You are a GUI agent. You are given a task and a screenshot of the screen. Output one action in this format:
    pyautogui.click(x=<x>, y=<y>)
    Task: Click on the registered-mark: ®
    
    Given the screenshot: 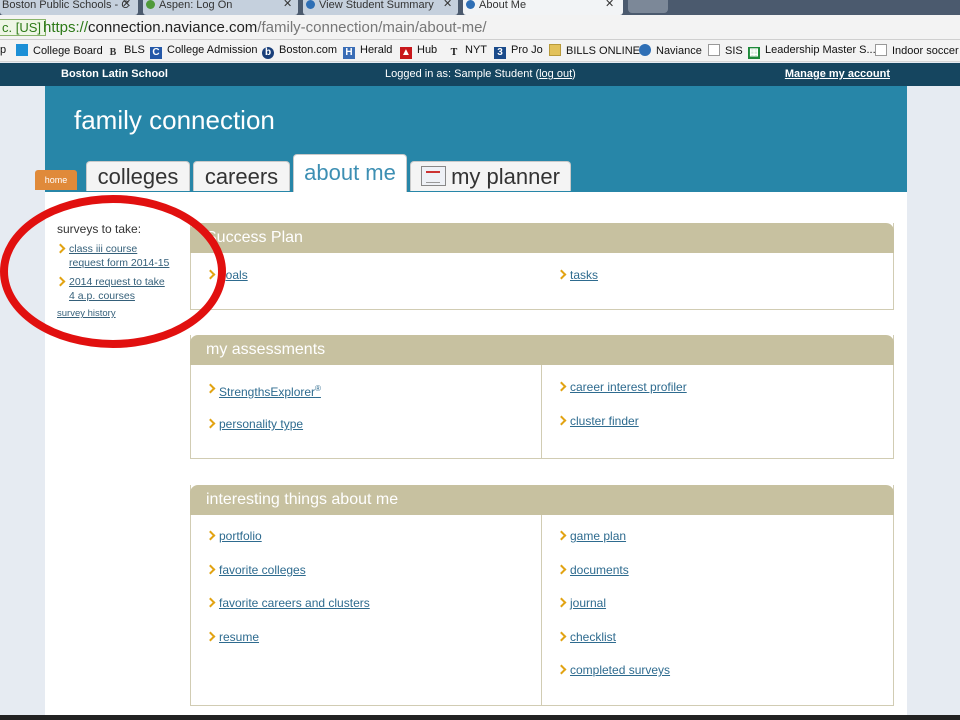 What is the action you would take?
    pyautogui.click(x=318, y=388)
    